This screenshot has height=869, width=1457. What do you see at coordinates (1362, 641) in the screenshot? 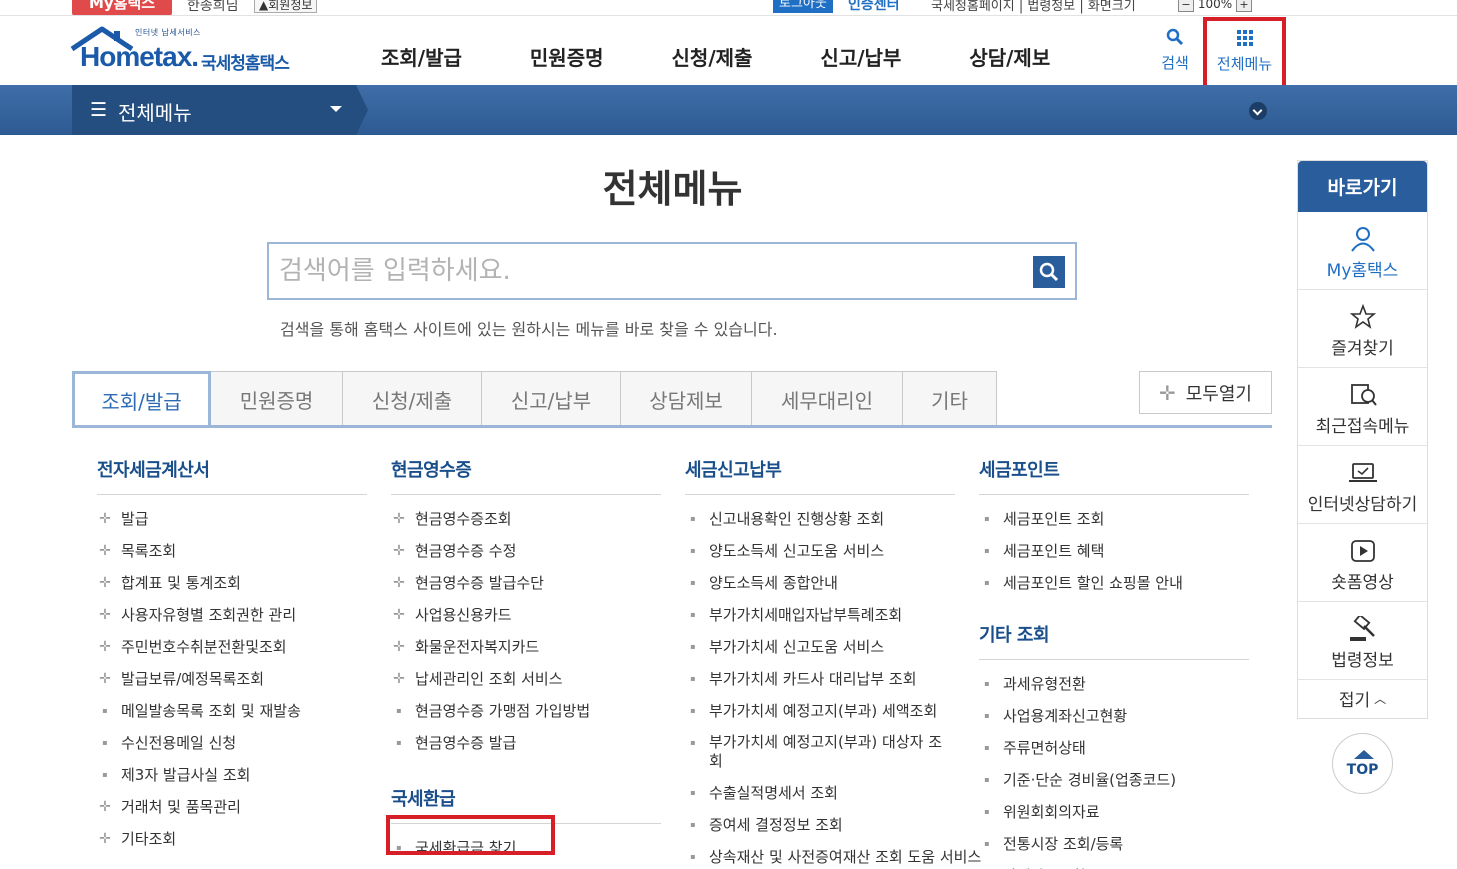
I see `quick-law-info: 법령정보` at bounding box center [1362, 641].